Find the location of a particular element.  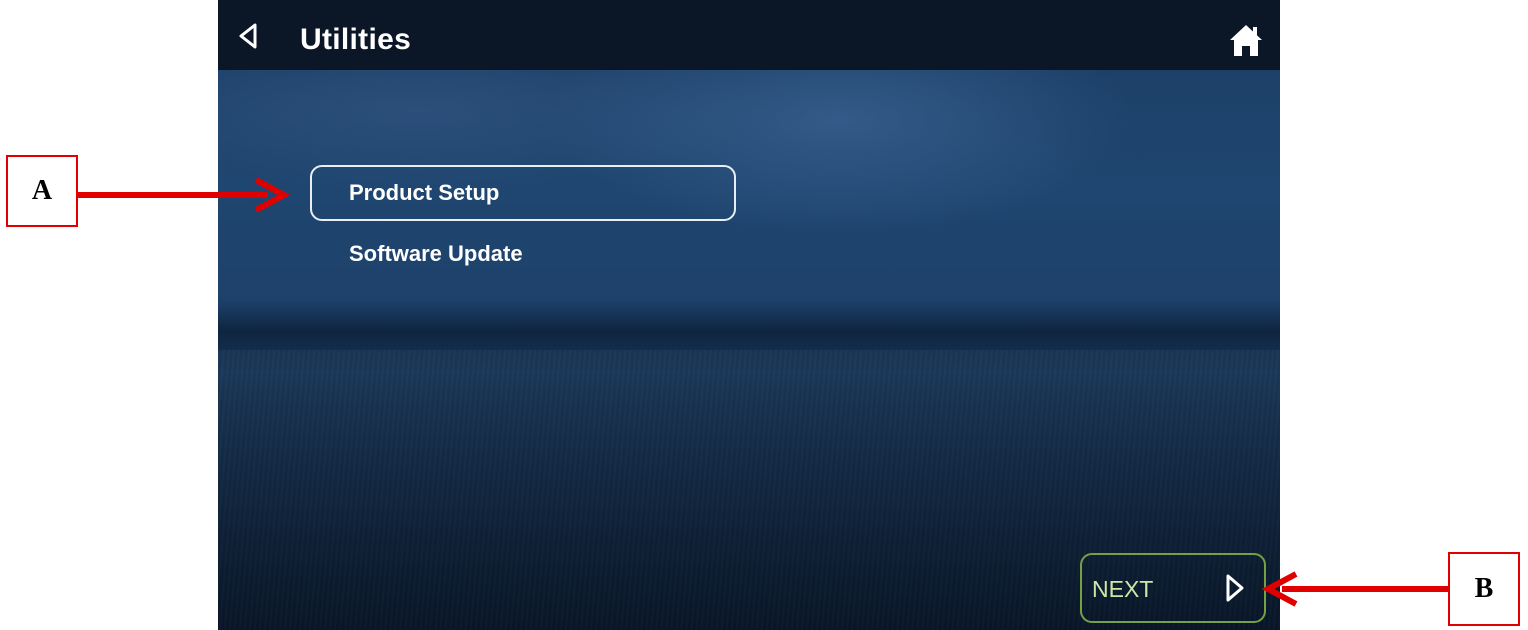

page-title: Utilities is located at coordinates (356, 39).